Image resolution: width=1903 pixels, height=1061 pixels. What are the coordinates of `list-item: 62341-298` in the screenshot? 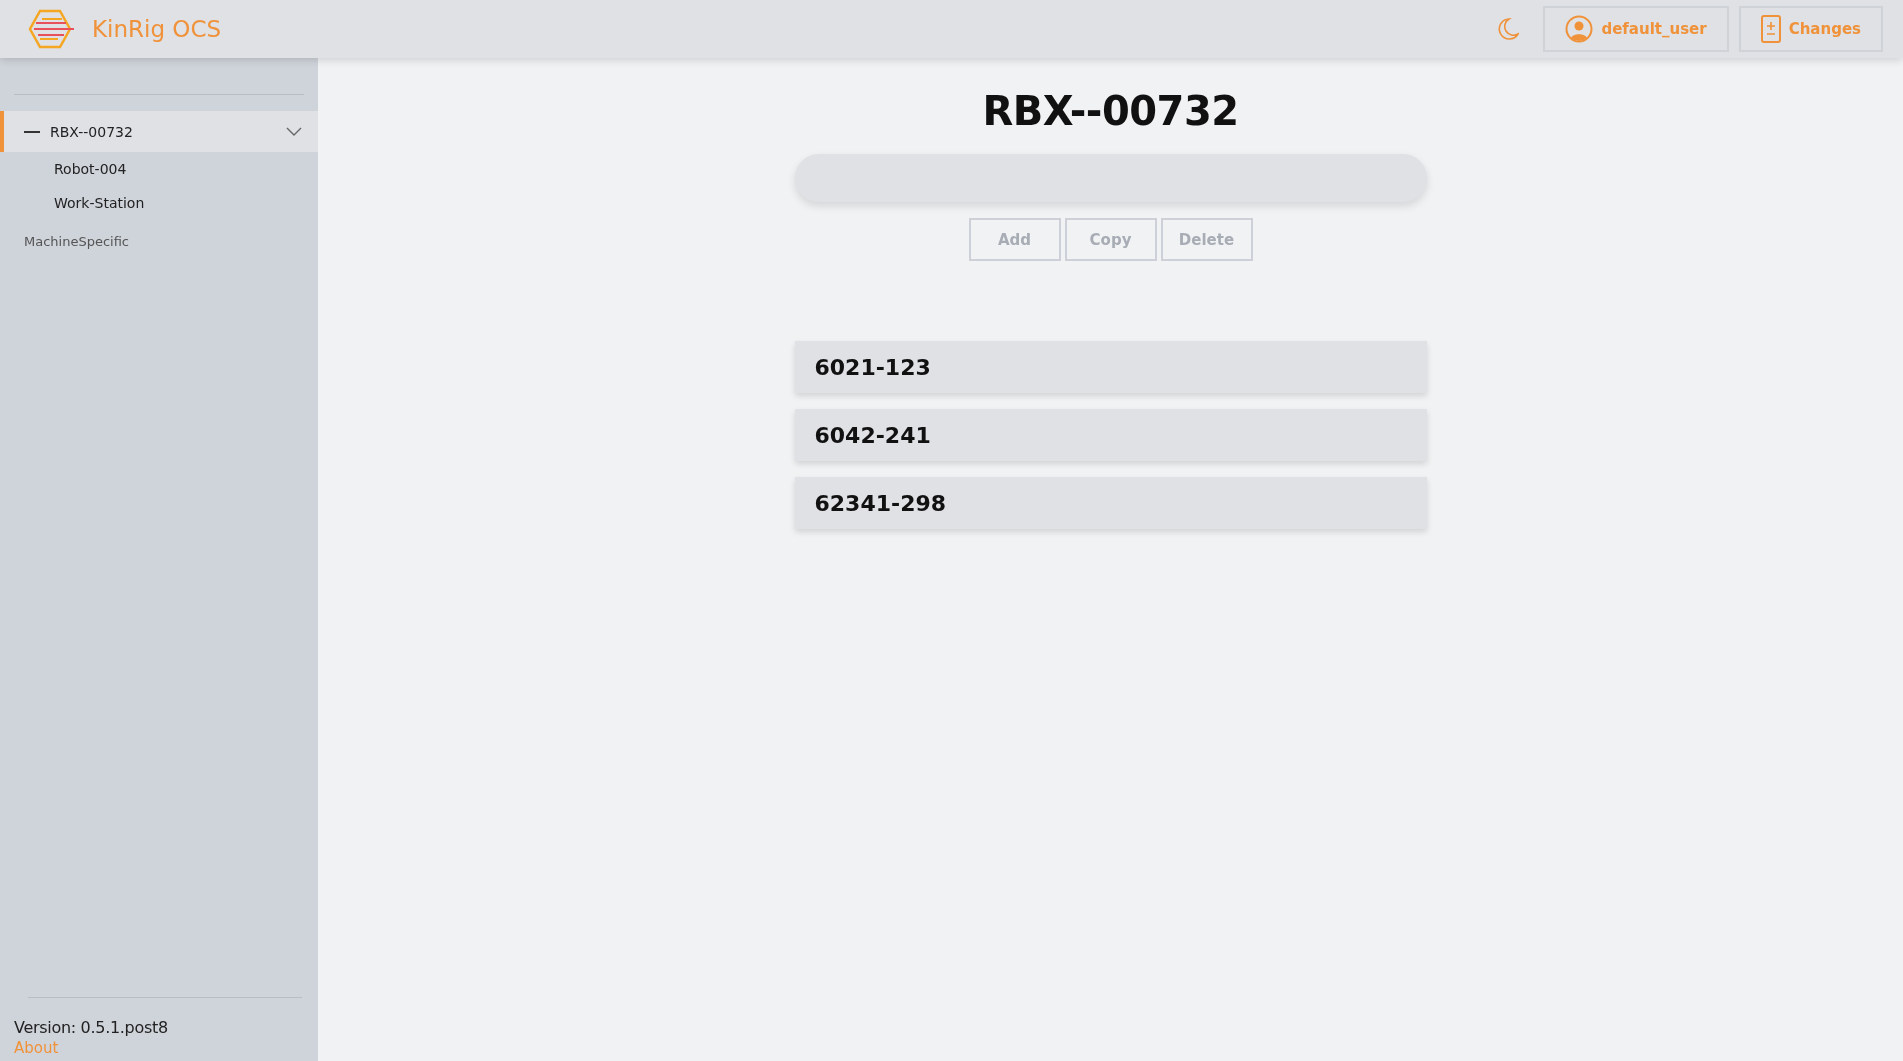 It's located at (1110, 503).